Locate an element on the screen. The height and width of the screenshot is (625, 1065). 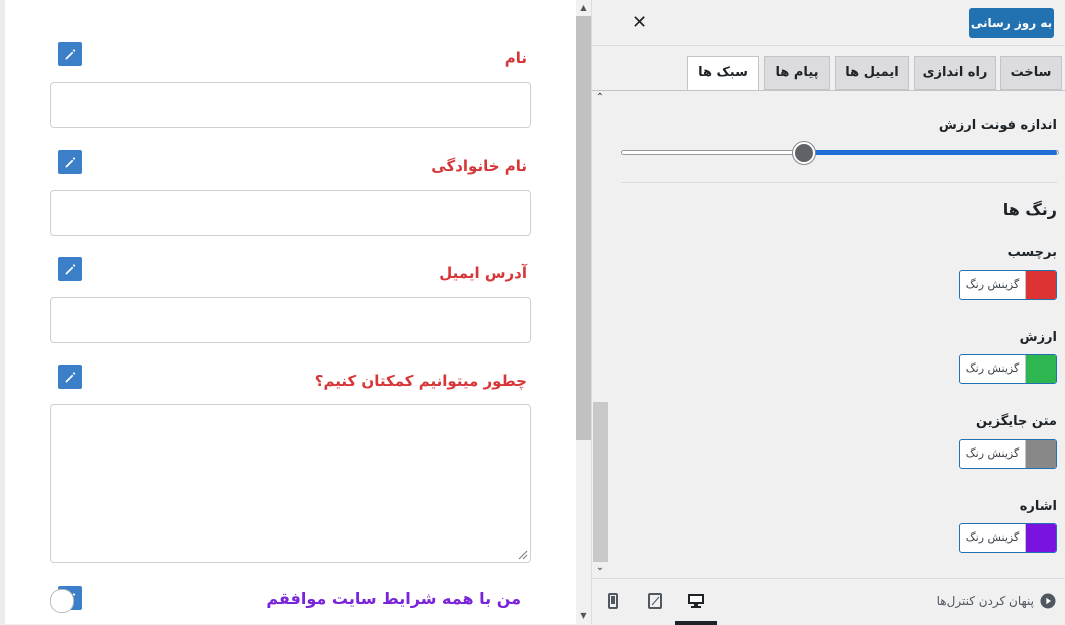
scroll-down-arrow-icon: ▼ is located at coordinates (583, 616).